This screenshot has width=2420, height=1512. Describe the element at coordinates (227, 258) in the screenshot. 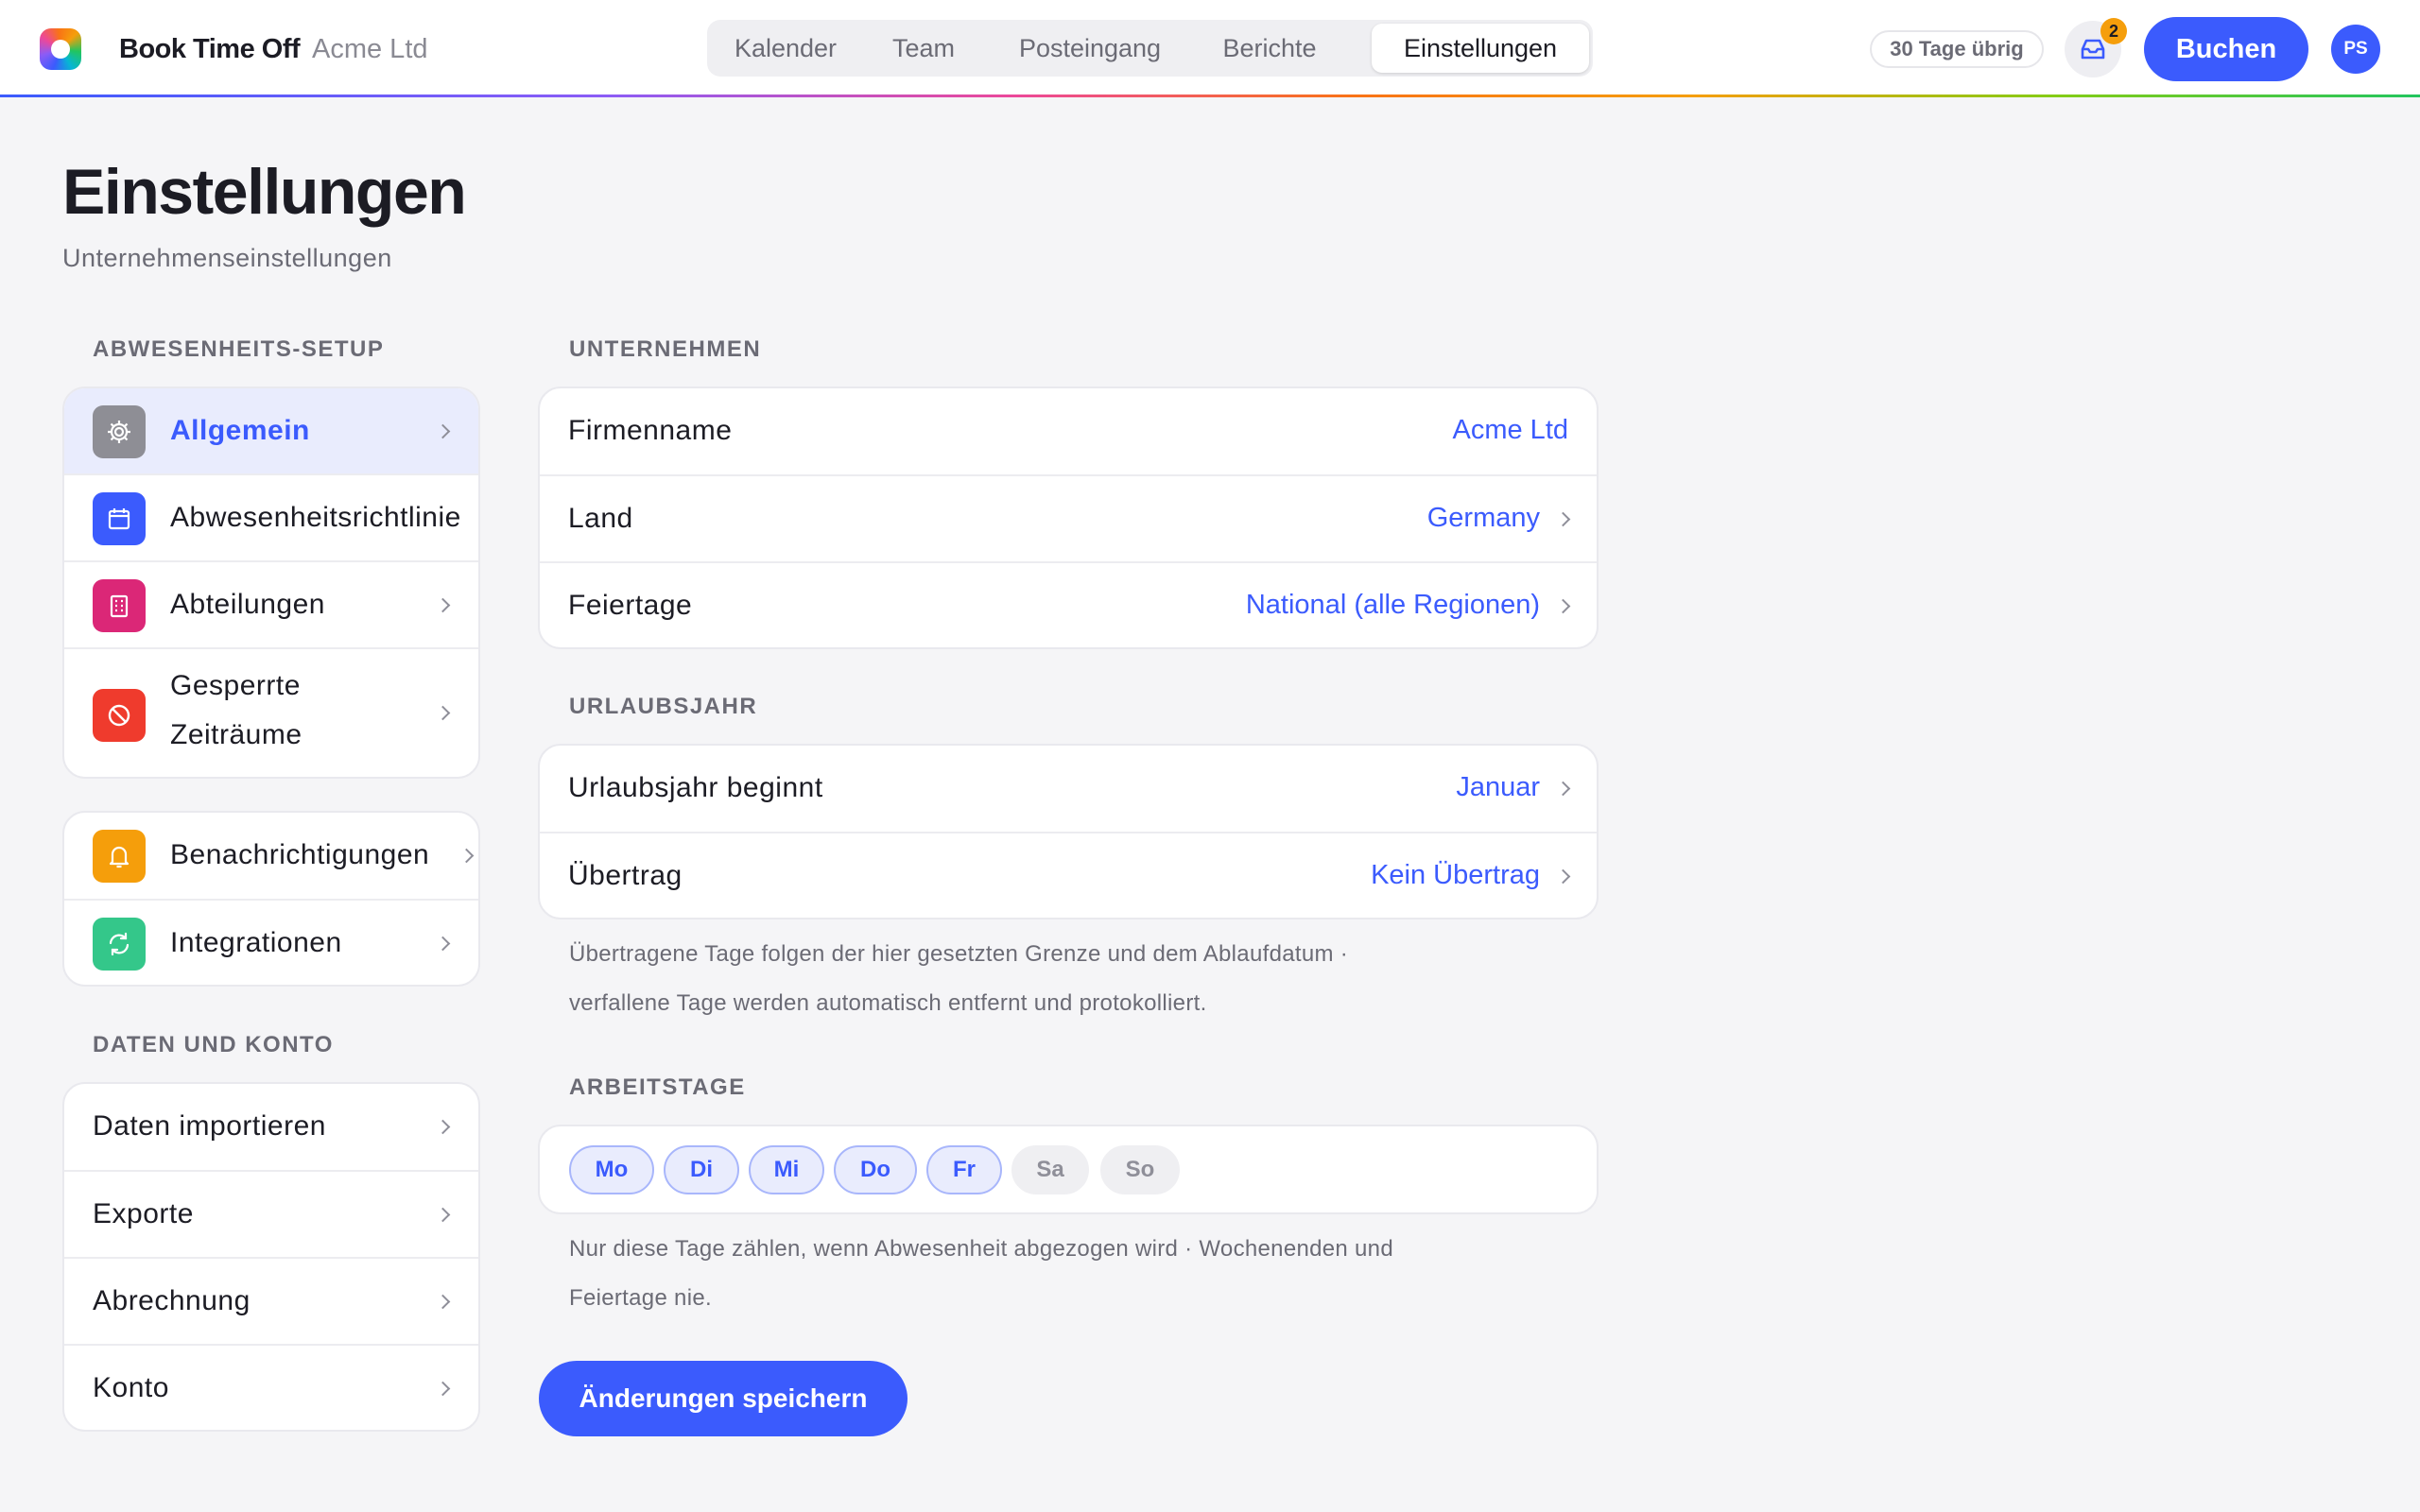

I see `page-subtitle: Unternehmenseinstellungen` at that location.